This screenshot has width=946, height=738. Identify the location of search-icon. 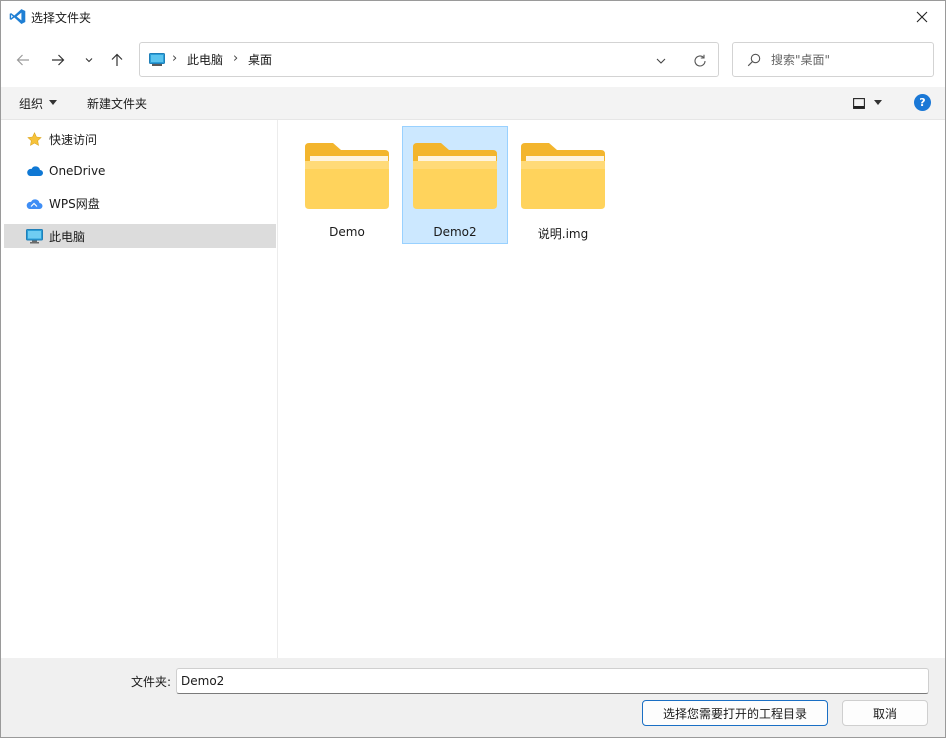
(754, 60).